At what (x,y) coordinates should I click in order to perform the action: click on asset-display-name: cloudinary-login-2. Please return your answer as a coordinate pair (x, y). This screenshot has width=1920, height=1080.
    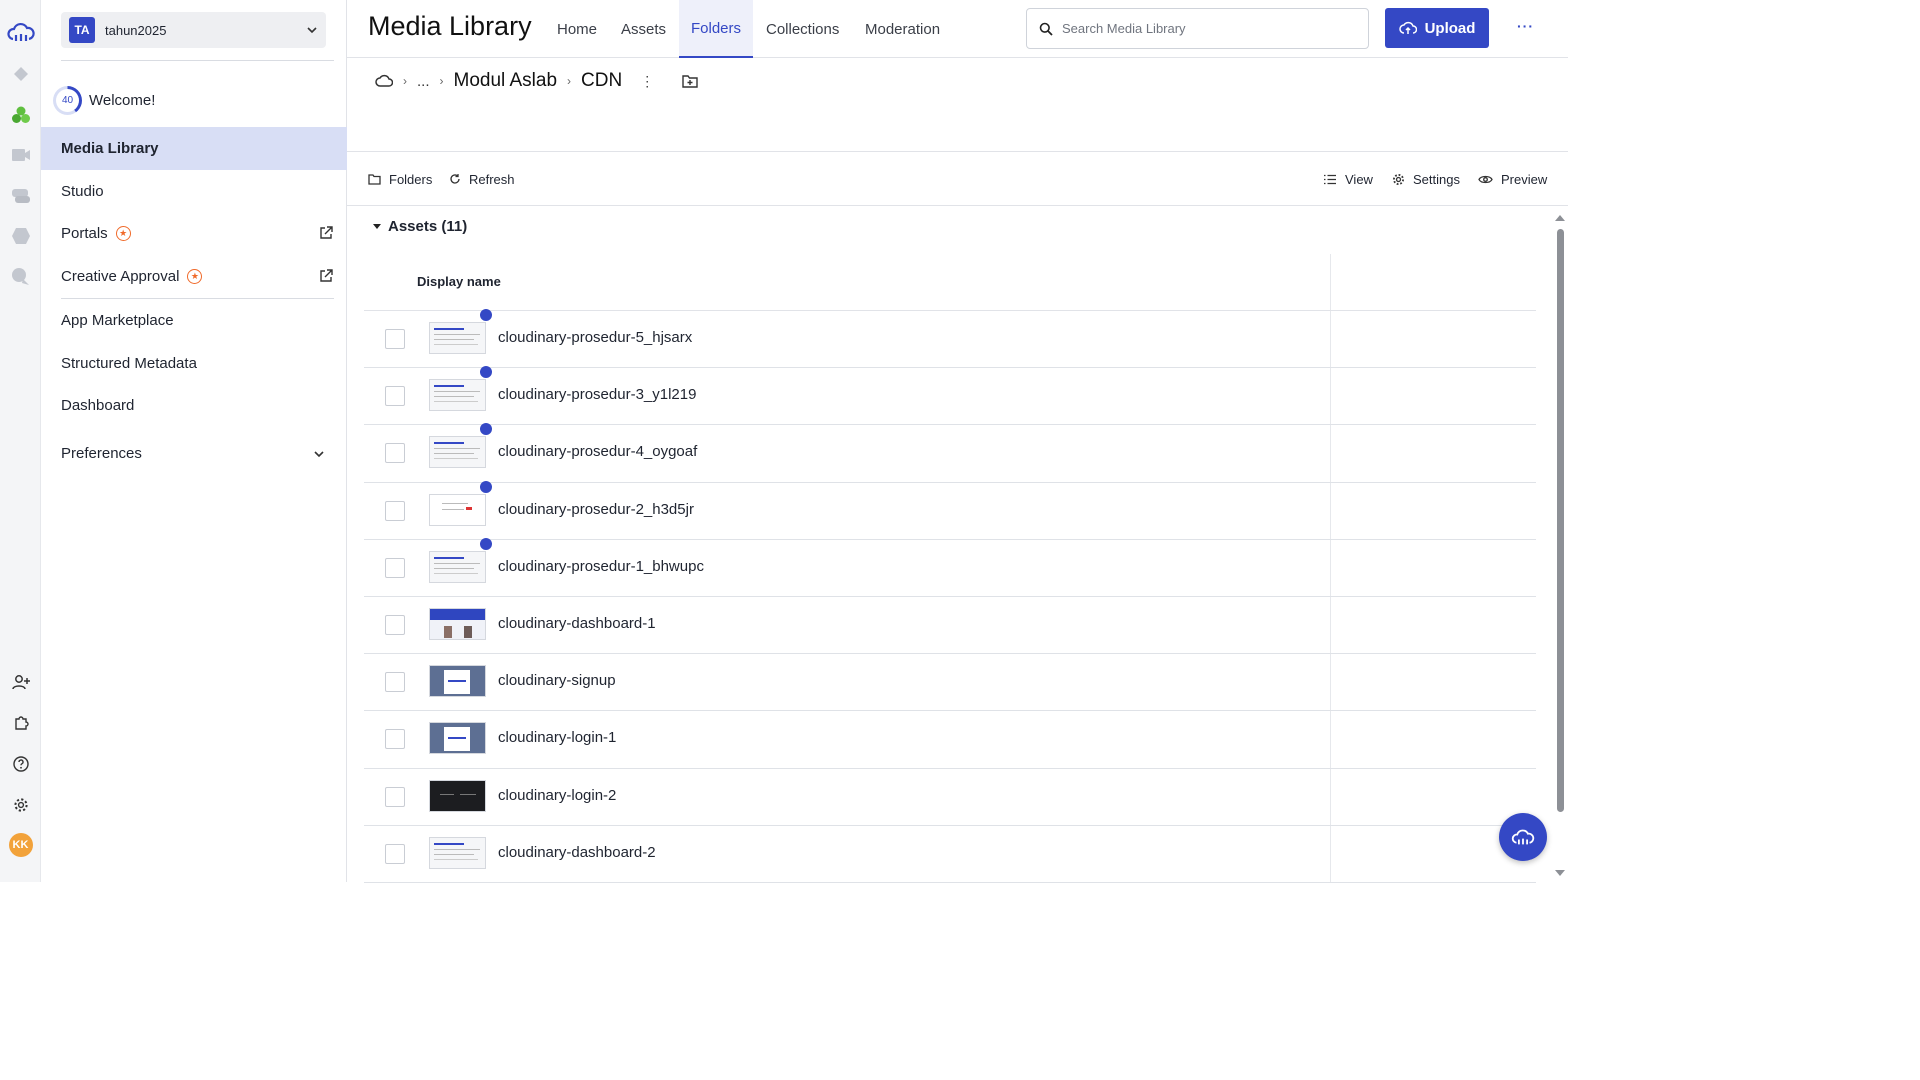
    Looking at the image, I should click on (557, 795).